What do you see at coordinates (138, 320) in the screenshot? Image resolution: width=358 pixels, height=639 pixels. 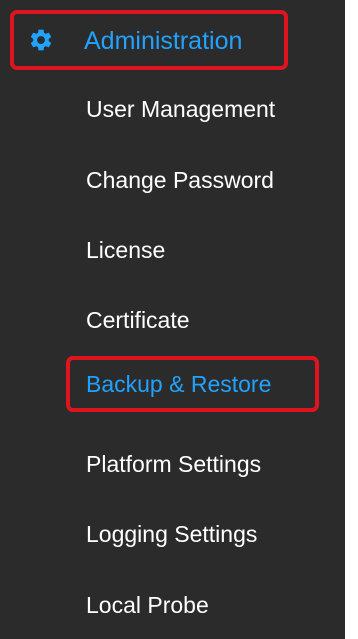 I see `menu-item-certificate: Certificate` at bounding box center [138, 320].